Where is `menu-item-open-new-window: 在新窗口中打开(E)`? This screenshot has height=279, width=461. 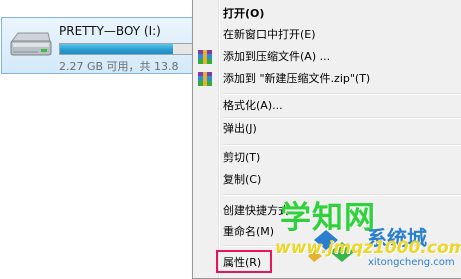
menu-item-open-new-window: 在新窗口中打开(E) is located at coordinates (269, 35).